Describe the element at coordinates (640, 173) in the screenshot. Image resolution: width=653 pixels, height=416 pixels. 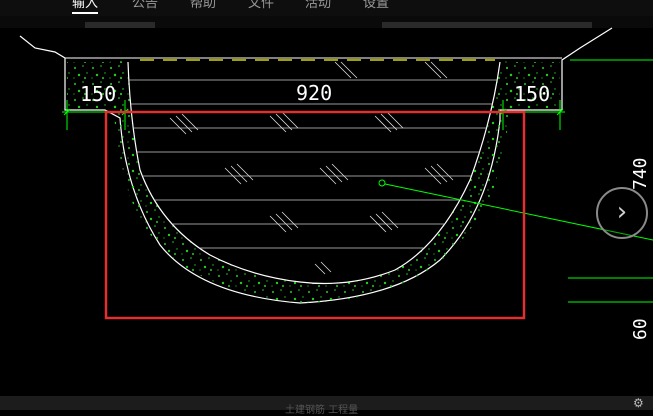
I see `dim-label-height: 740` at that location.